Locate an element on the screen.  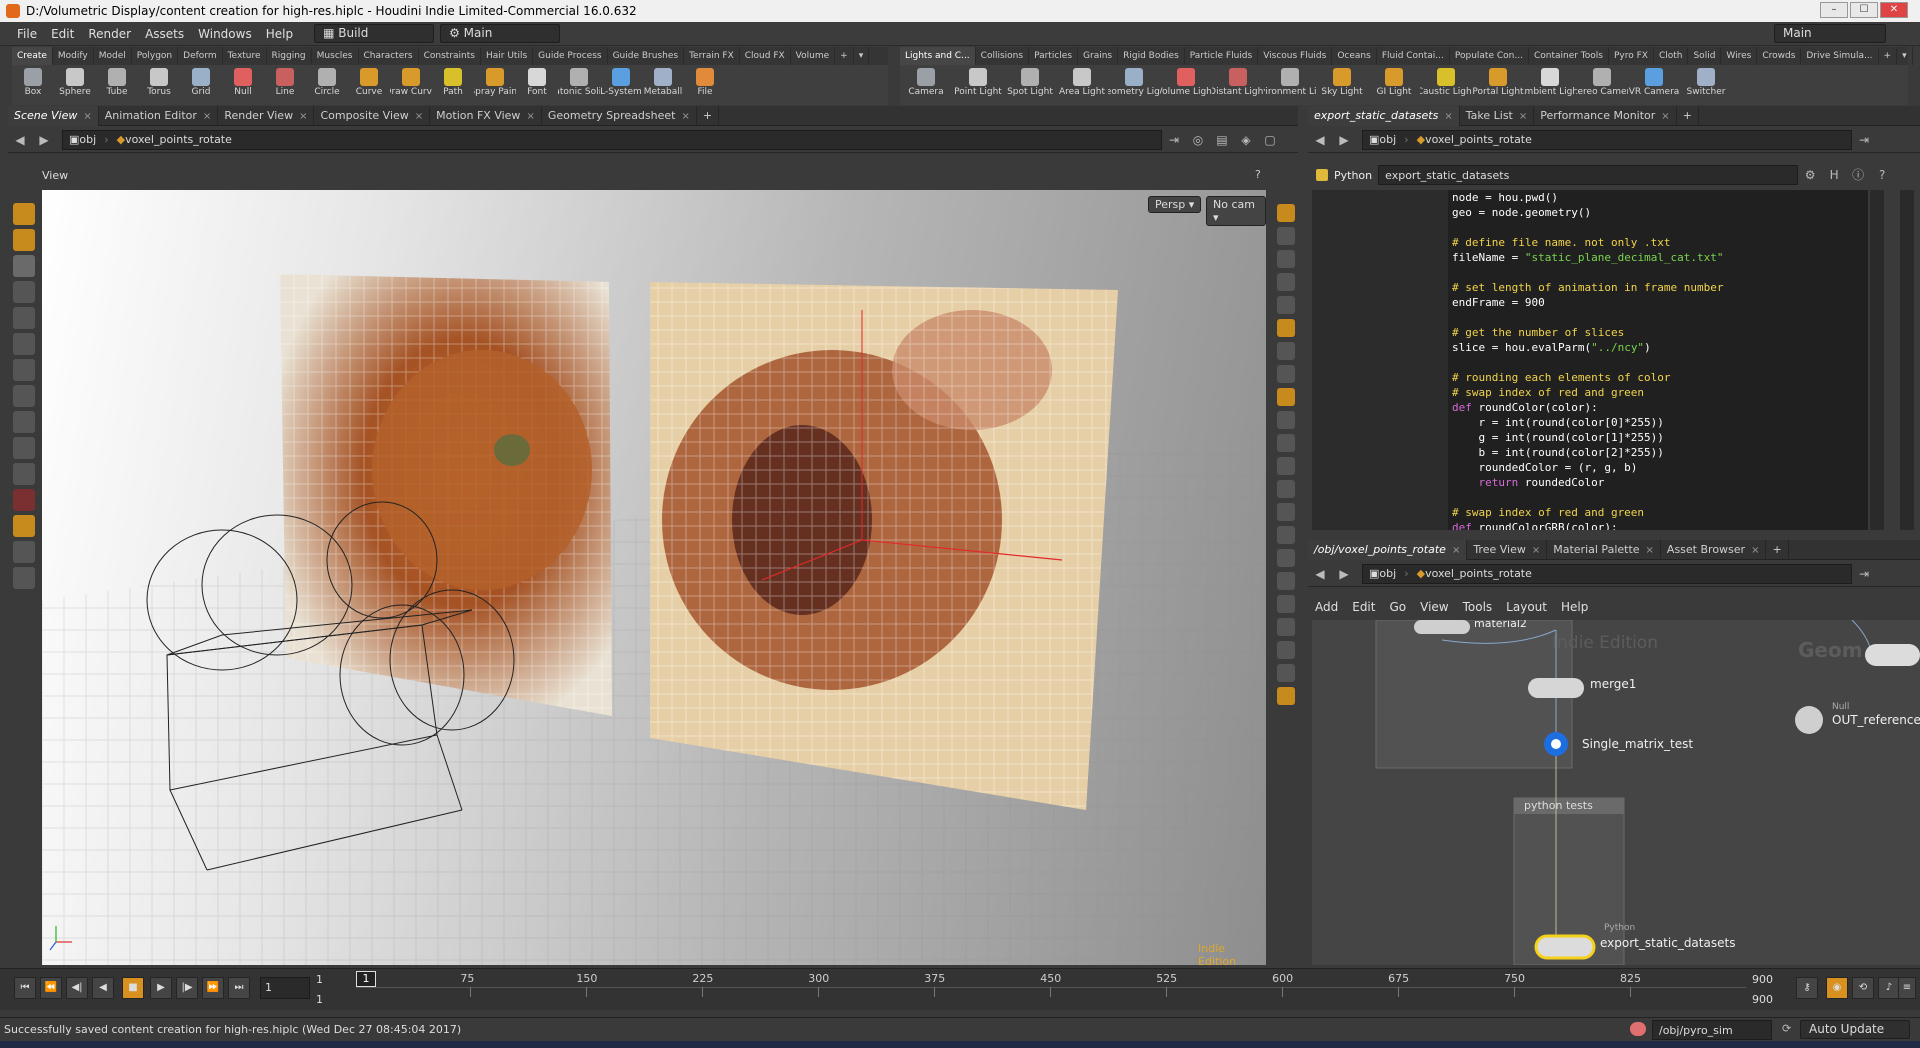
point-display-icon is located at coordinates (1286, 443).